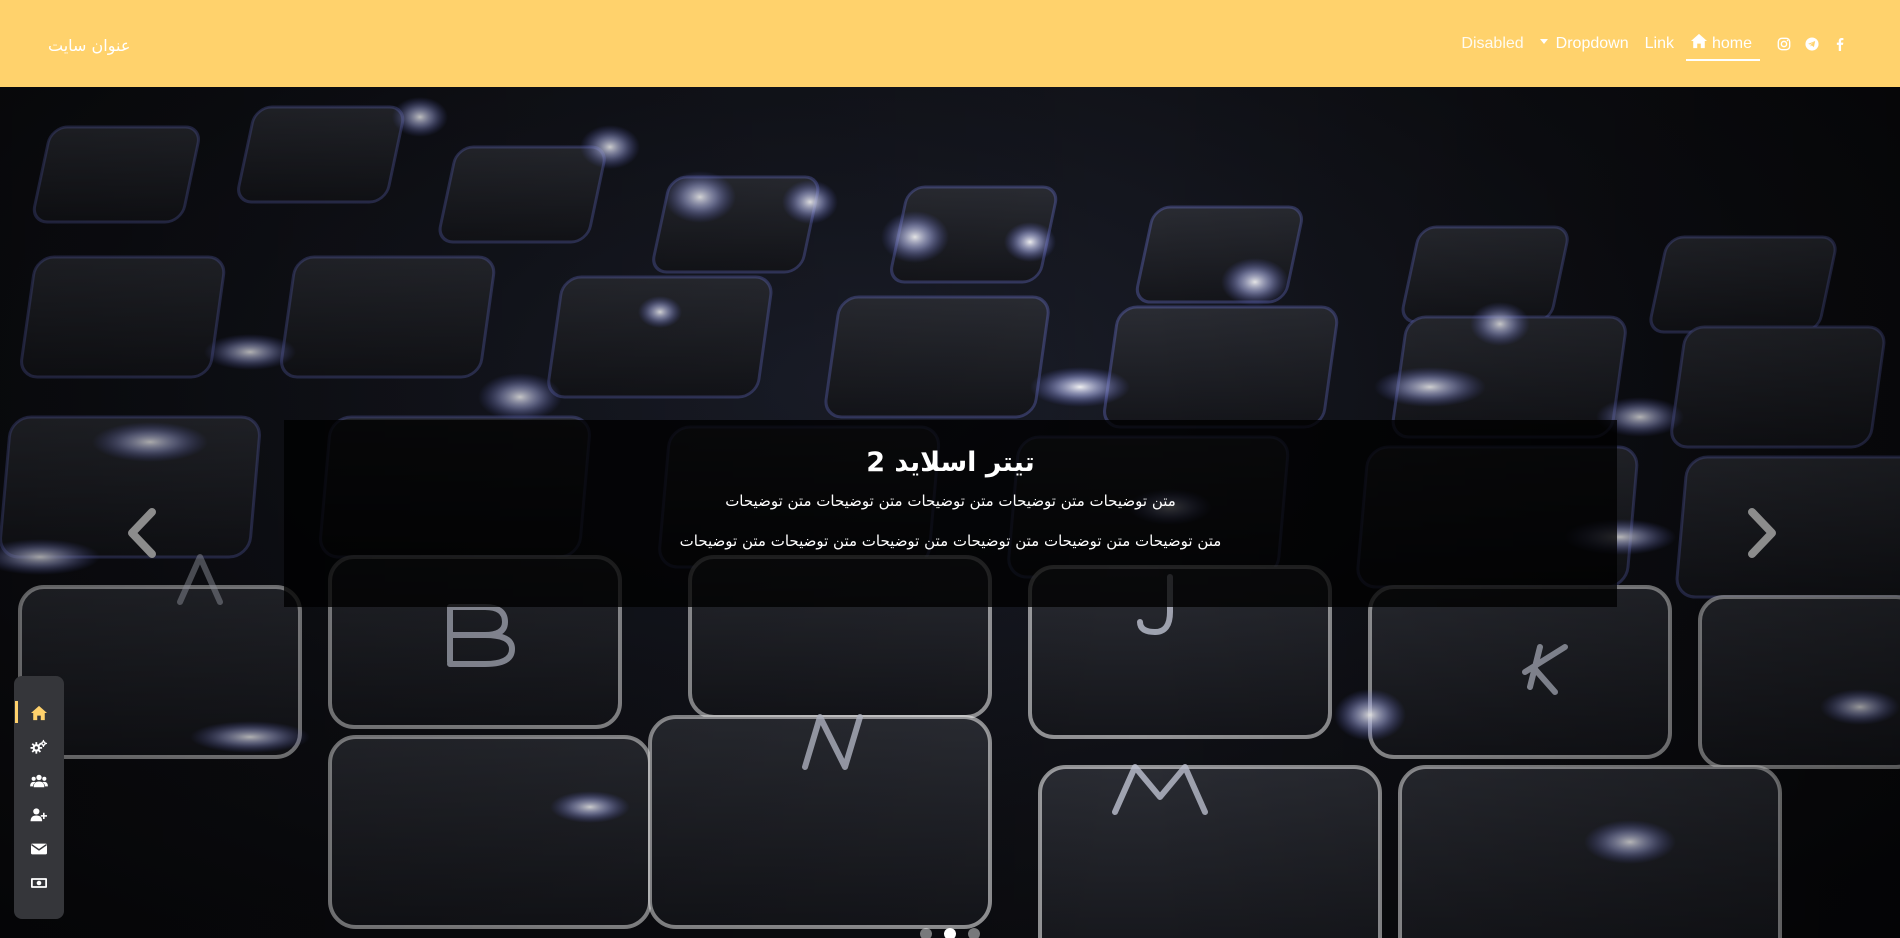 This screenshot has width=1900, height=938. I want to click on dock-add-user, so click(39, 815).